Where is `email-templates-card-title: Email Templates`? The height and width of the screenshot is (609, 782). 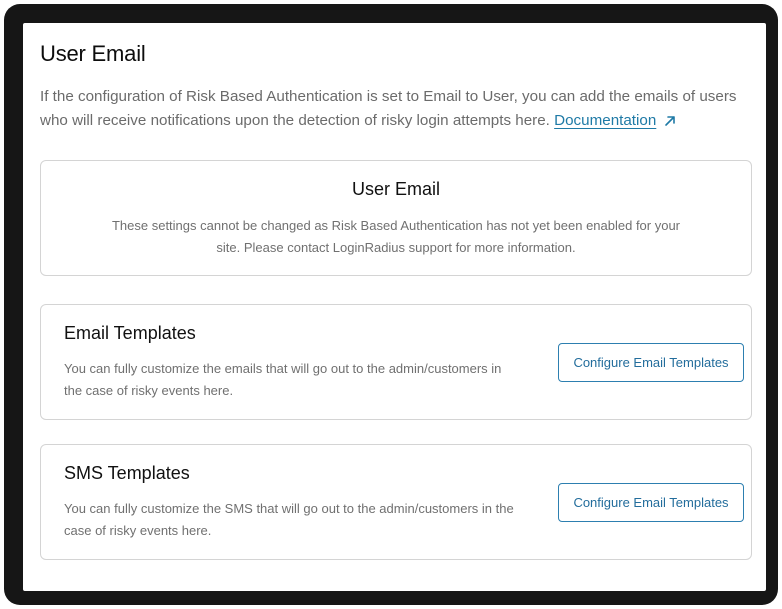 email-templates-card-title: Email Templates is located at coordinates (130, 333).